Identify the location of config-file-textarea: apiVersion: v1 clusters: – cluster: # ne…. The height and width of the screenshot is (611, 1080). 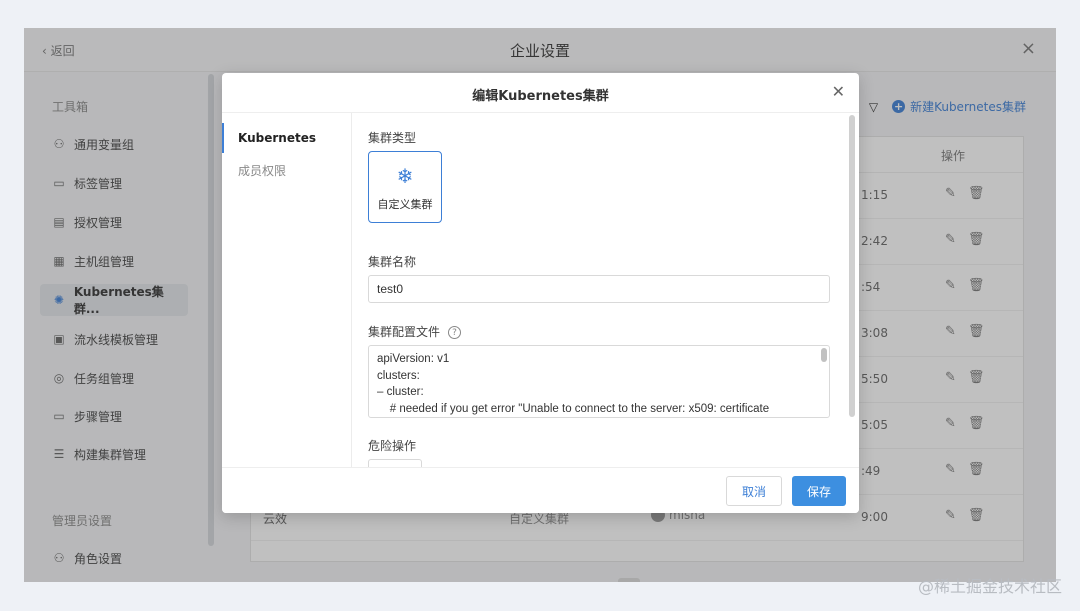
(599, 381).